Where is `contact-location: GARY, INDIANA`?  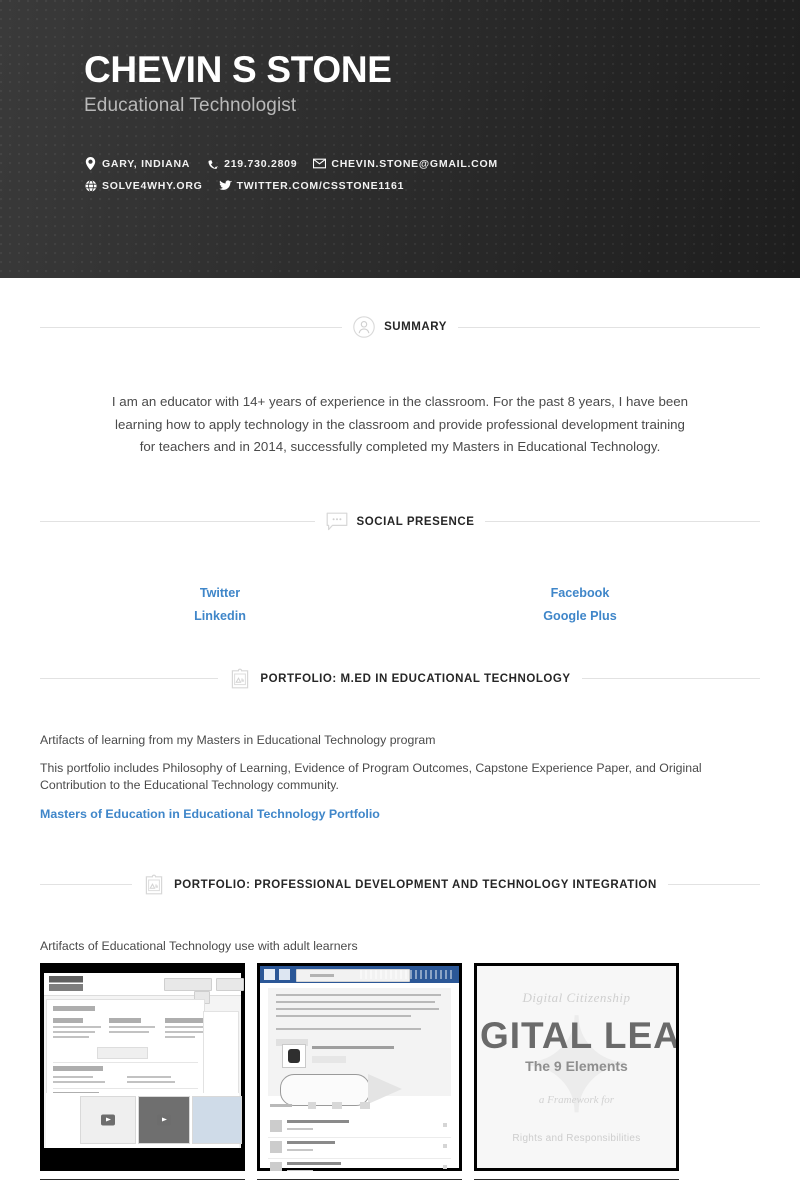
contact-location: GARY, INDIANA is located at coordinates (137, 163).